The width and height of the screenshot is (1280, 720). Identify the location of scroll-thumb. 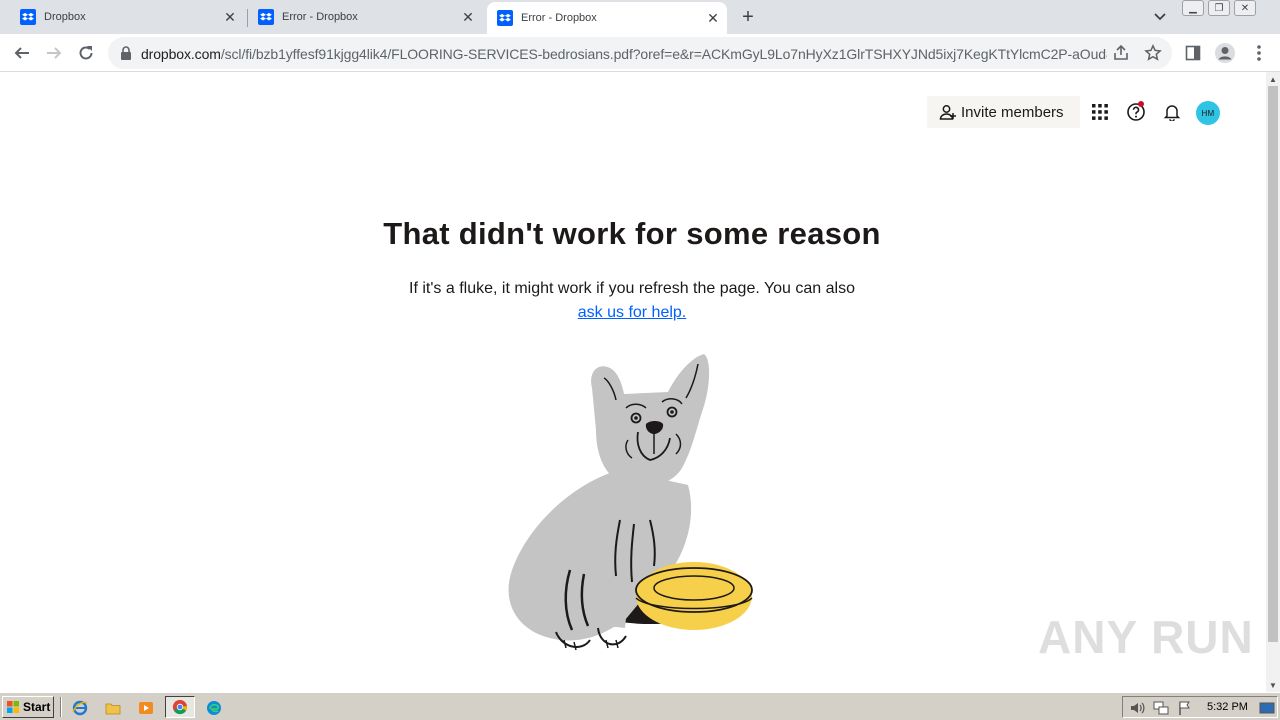
(1273, 364).